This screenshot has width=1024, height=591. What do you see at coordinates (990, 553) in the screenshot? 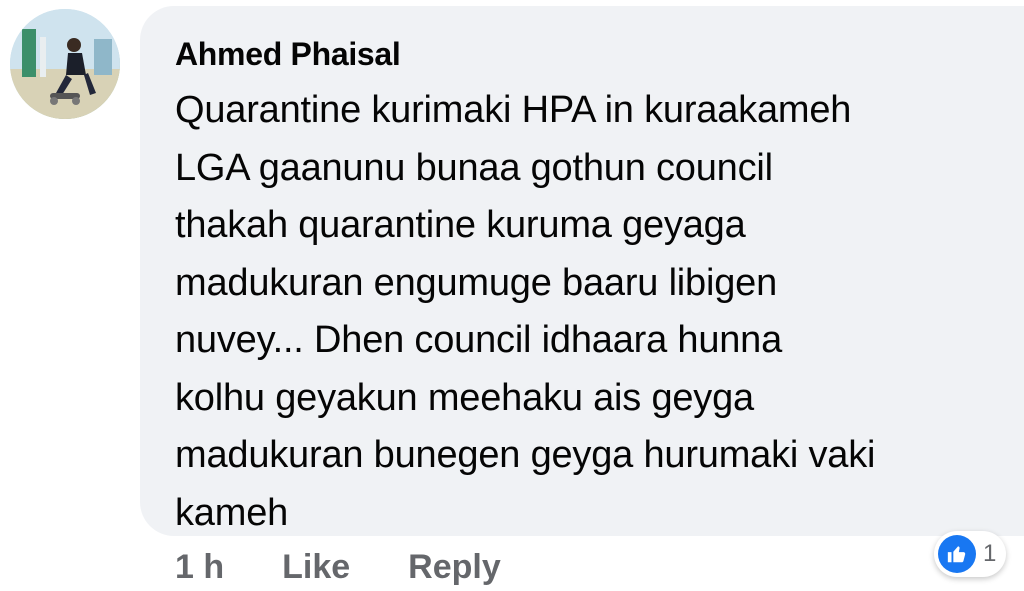
I see `reaction-count: 1` at bounding box center [990, 553].